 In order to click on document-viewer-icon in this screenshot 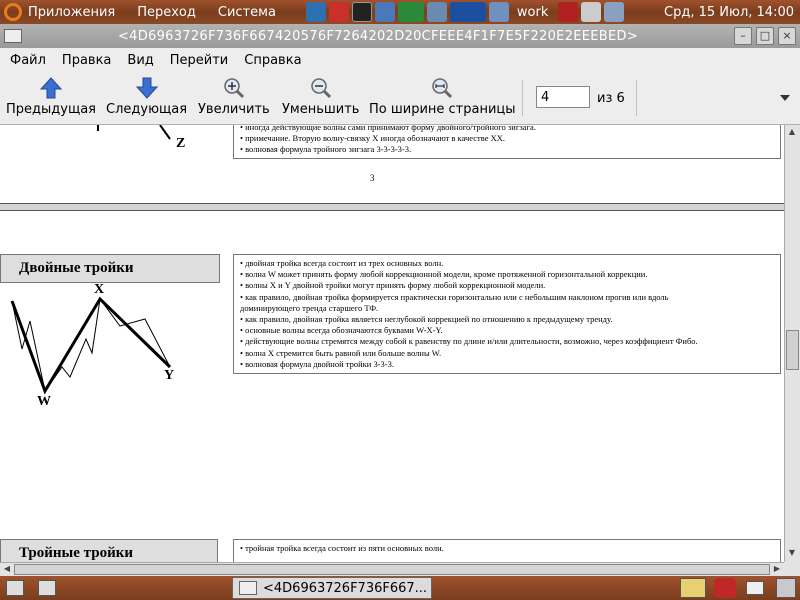, I will do `click(248, 588)`.